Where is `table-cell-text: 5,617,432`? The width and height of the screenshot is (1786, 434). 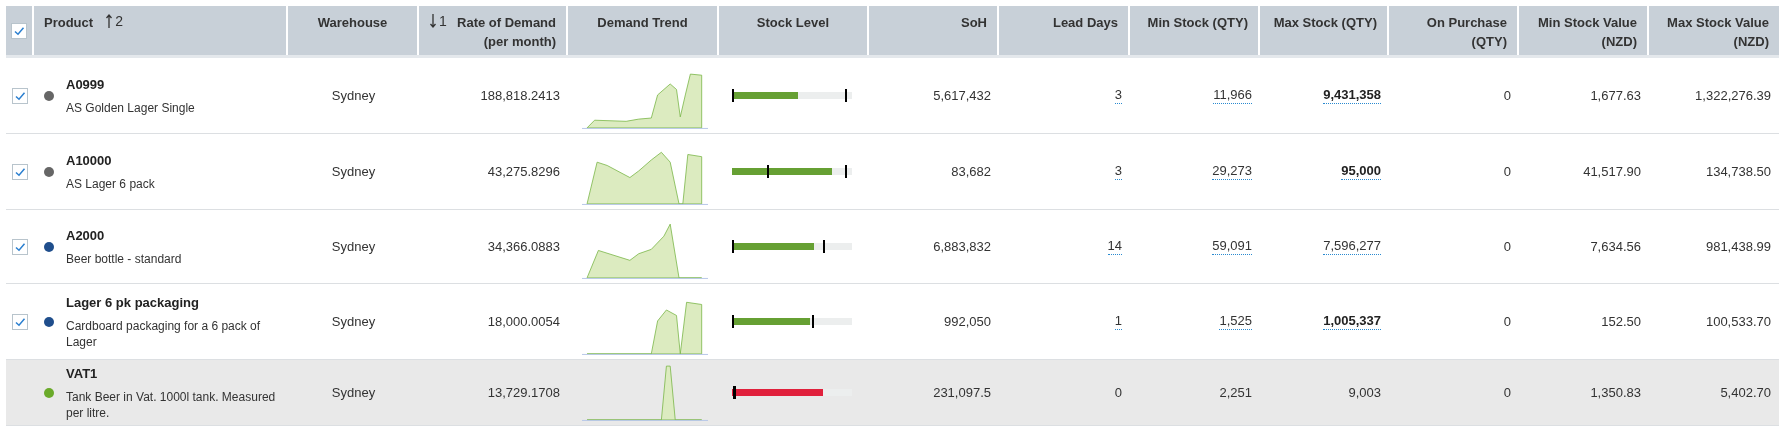
table-cell-text: 5,617,432 is located at coordinates (962, 95).